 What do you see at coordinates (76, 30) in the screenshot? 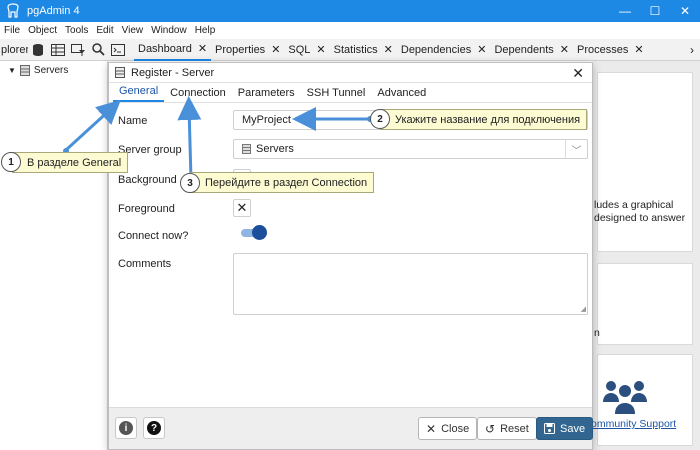
I see `menu-tools: Tools` at bounding box center [76, 30].